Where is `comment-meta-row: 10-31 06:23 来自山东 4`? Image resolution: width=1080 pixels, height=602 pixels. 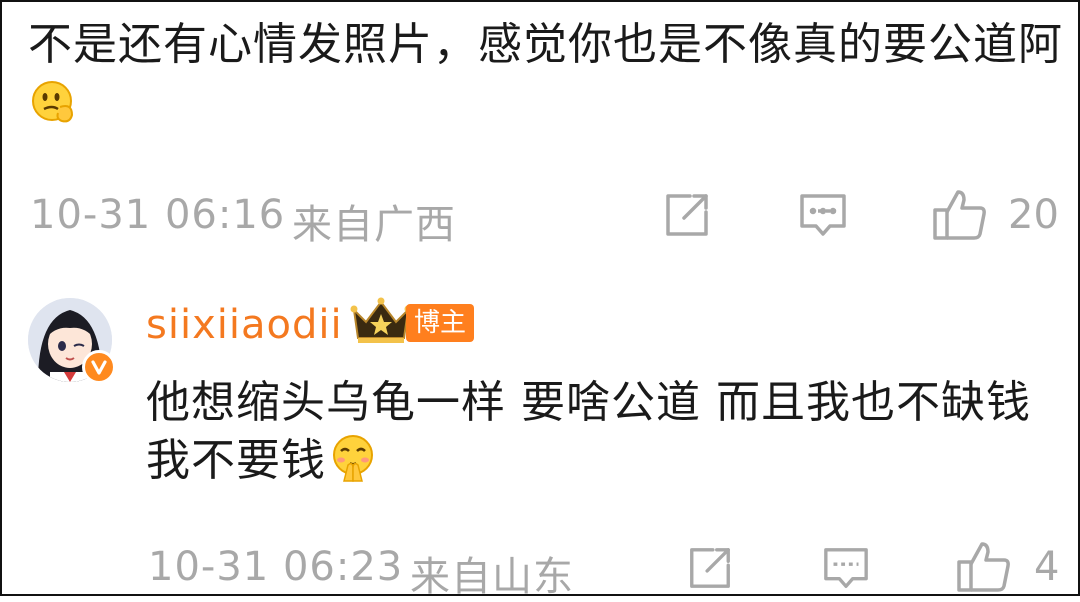 comment-meta-row: 10-31 06:23 来自山东 4 is located at coordinates (541, 569).